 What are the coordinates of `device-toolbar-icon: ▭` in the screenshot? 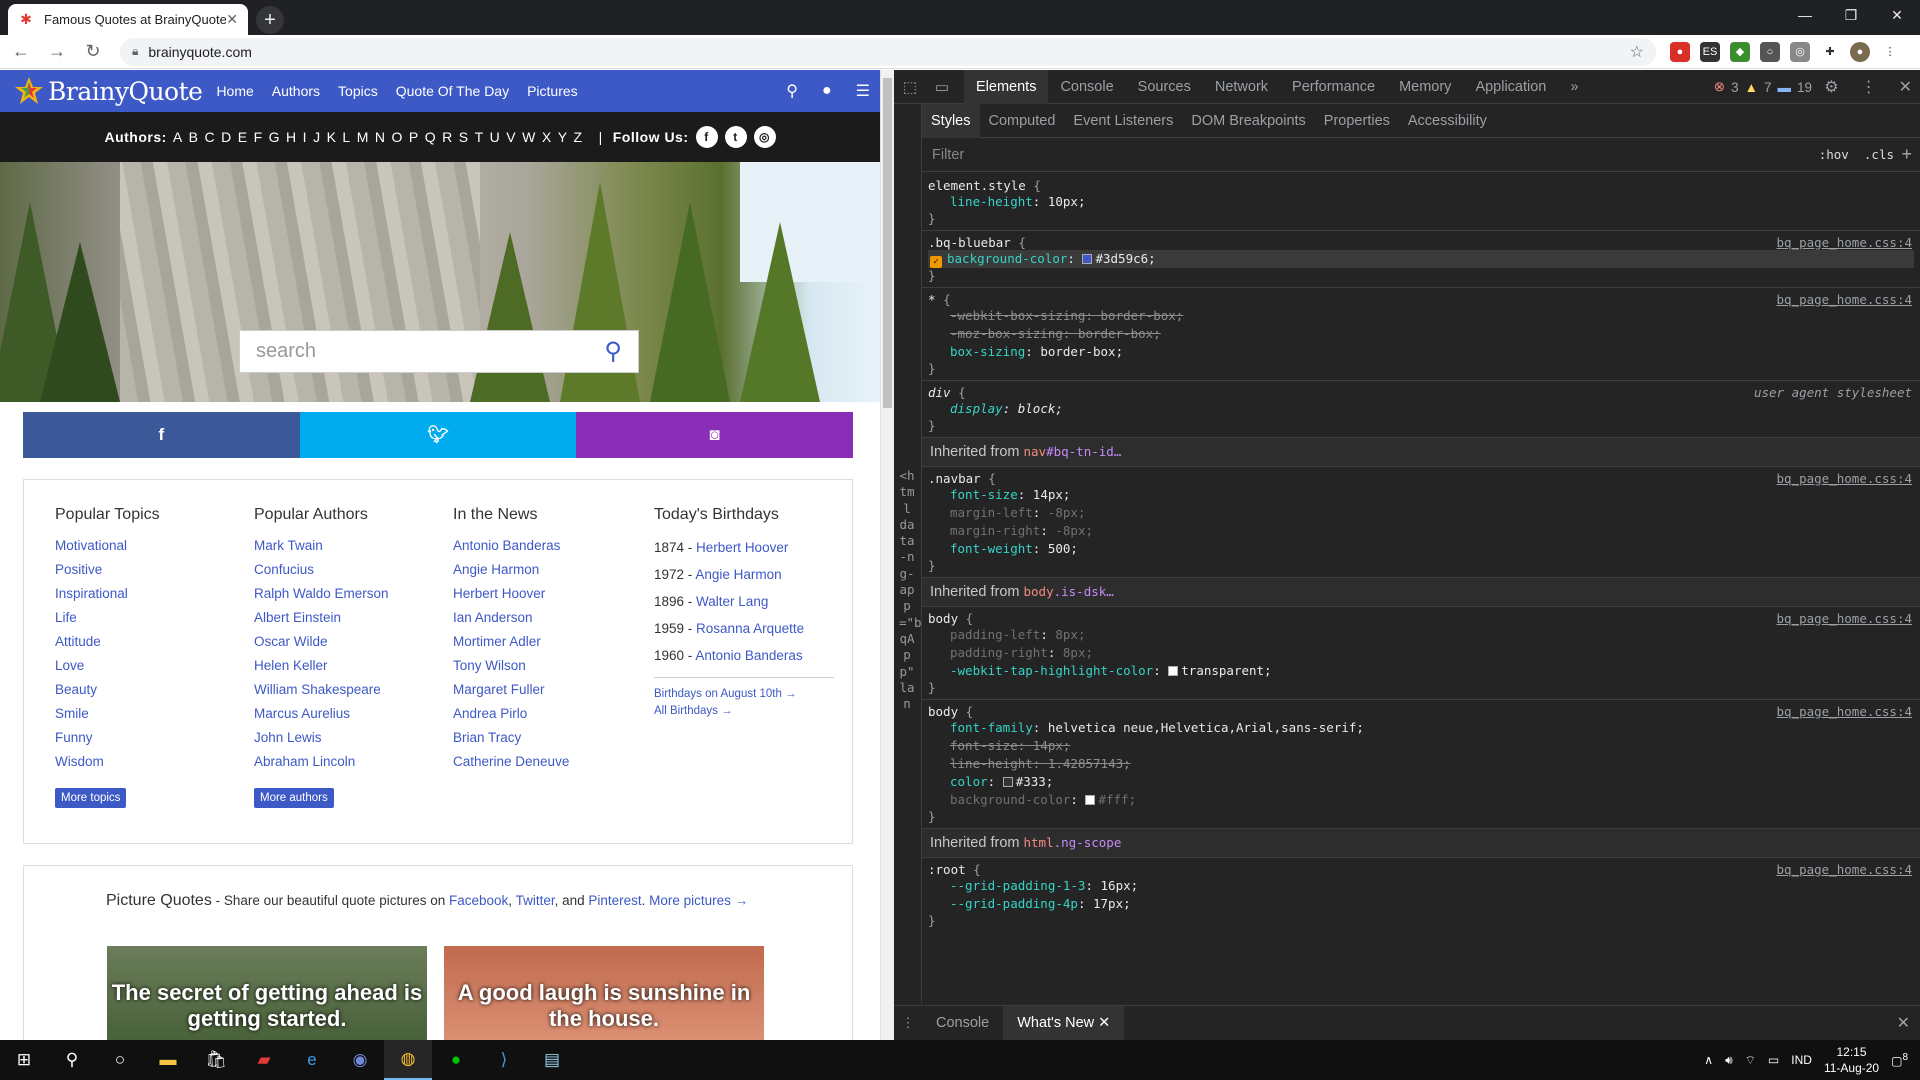 It's located at (942, 87).